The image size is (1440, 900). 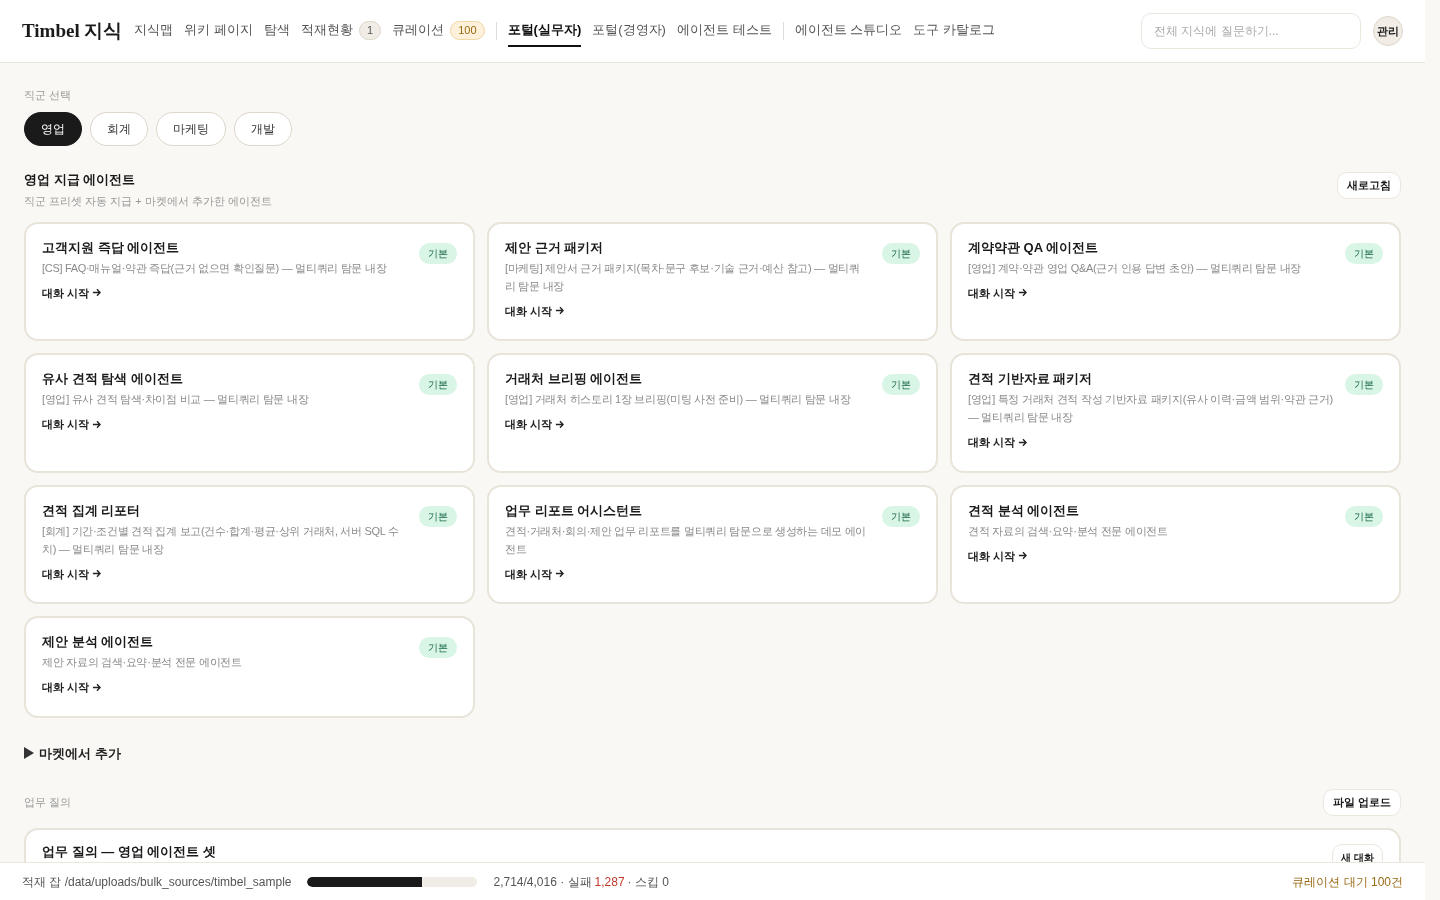 What do you see at coordinates (191, 128) in the screenshot?
I see `role-chip: 마케팅` at bounding box center [191, 128].